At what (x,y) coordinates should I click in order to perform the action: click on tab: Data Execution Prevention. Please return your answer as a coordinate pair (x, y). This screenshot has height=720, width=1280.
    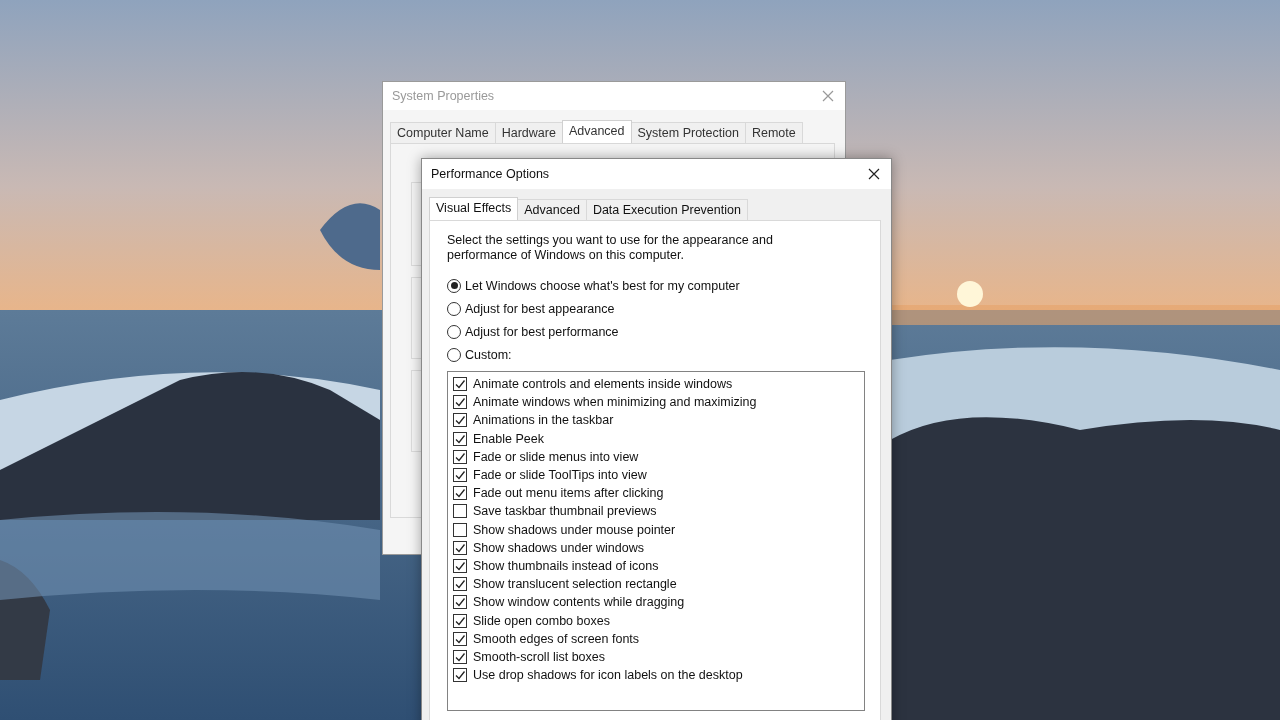
    Looking at the image, I should click on (666, 209).